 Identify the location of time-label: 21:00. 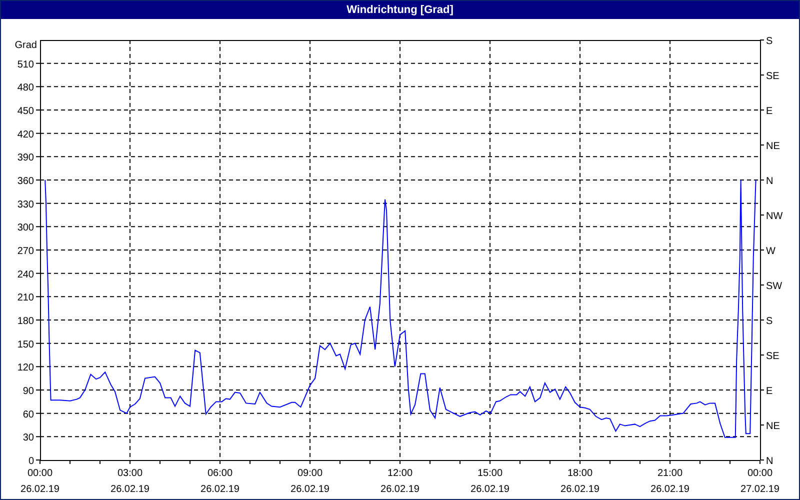
(670, 473).